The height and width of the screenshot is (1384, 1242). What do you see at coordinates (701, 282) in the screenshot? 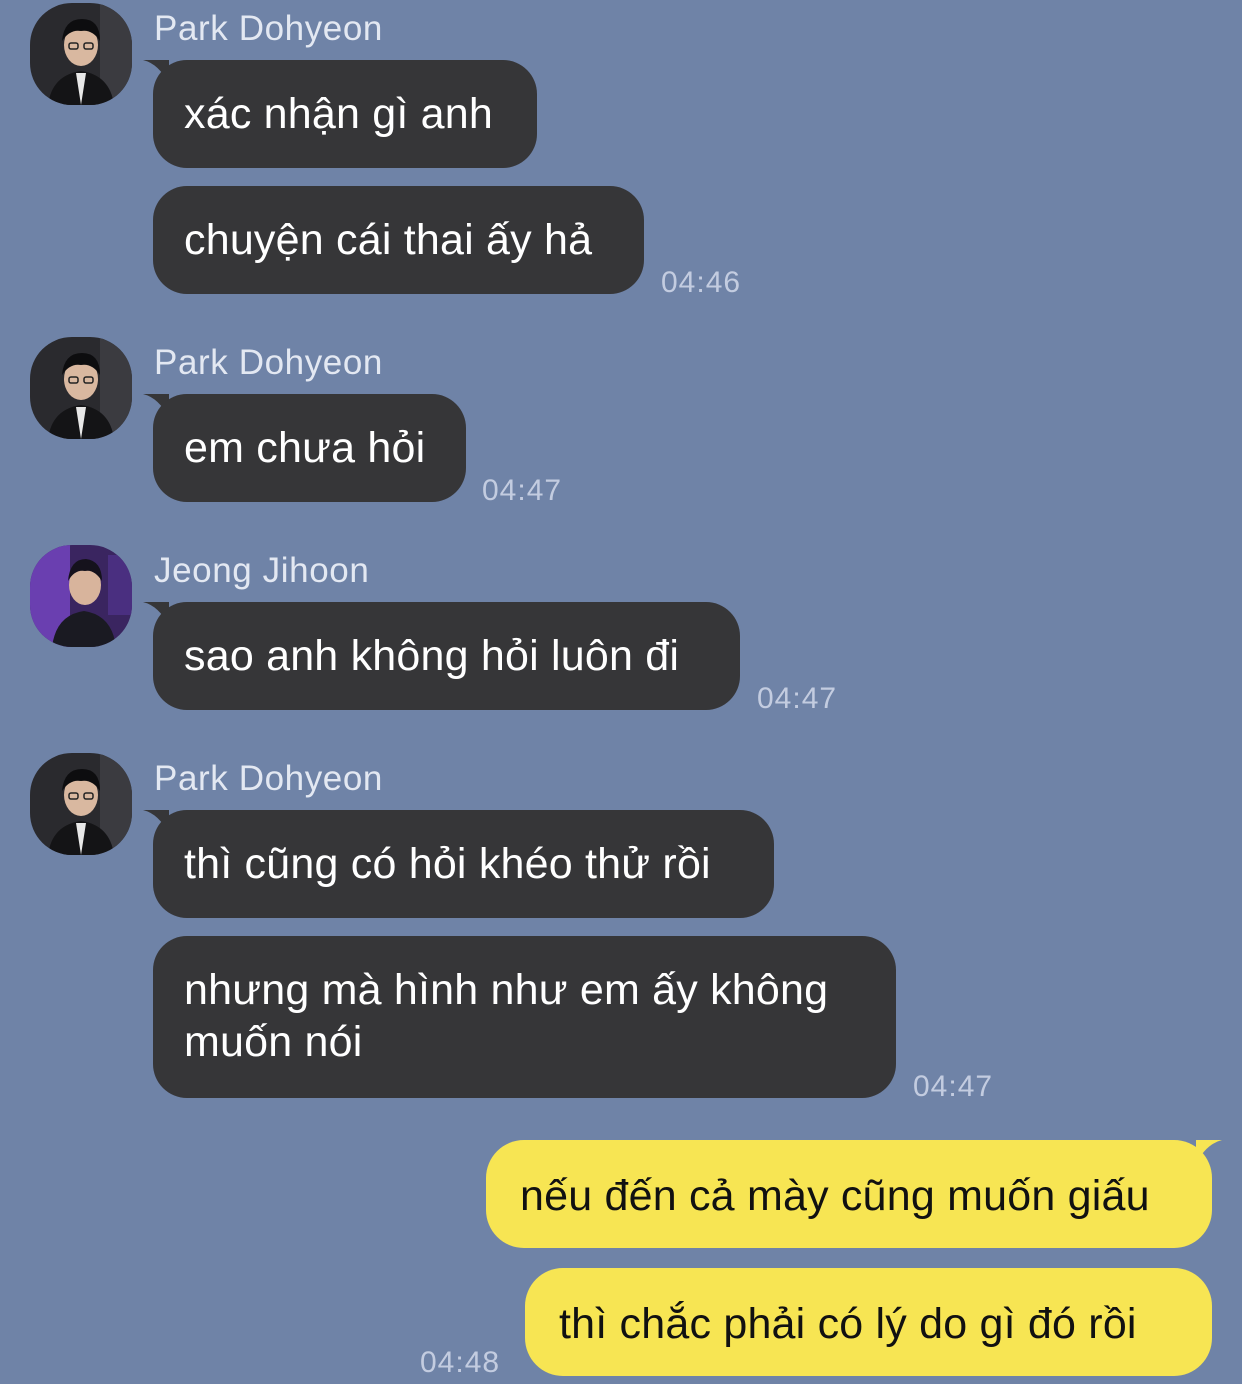
I see `message-timestamp: 04:46` at bounding box center [701, 282].